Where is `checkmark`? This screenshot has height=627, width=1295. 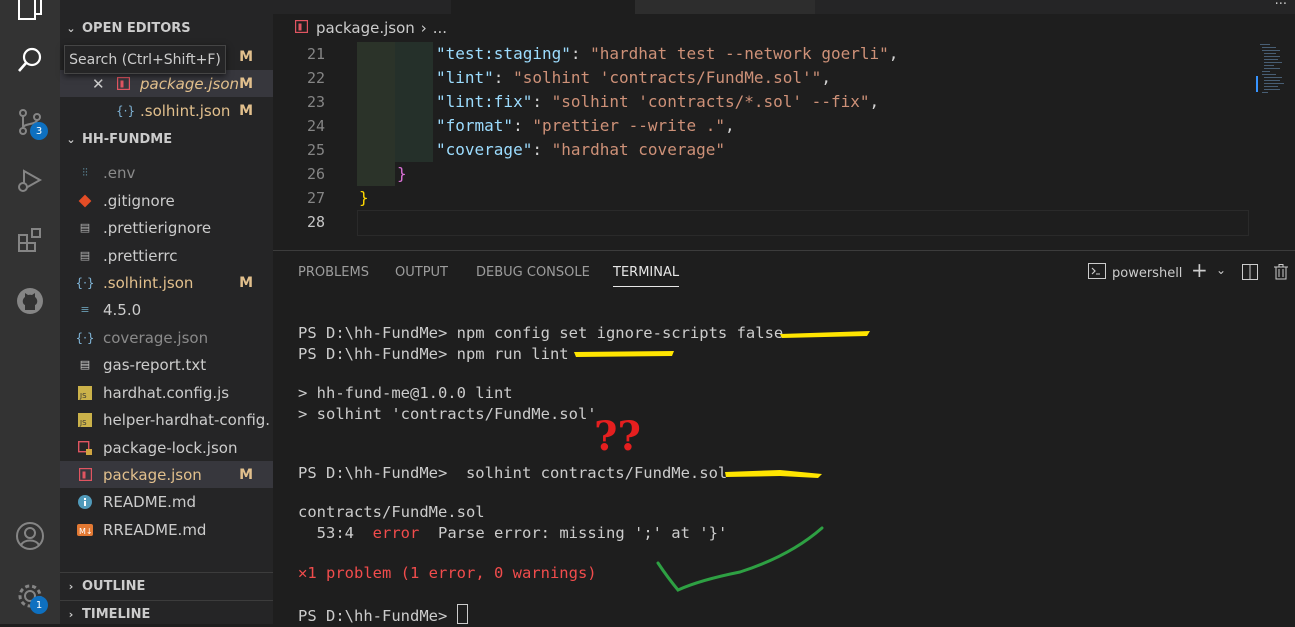
checkmark is located at coordinates (740, 559).